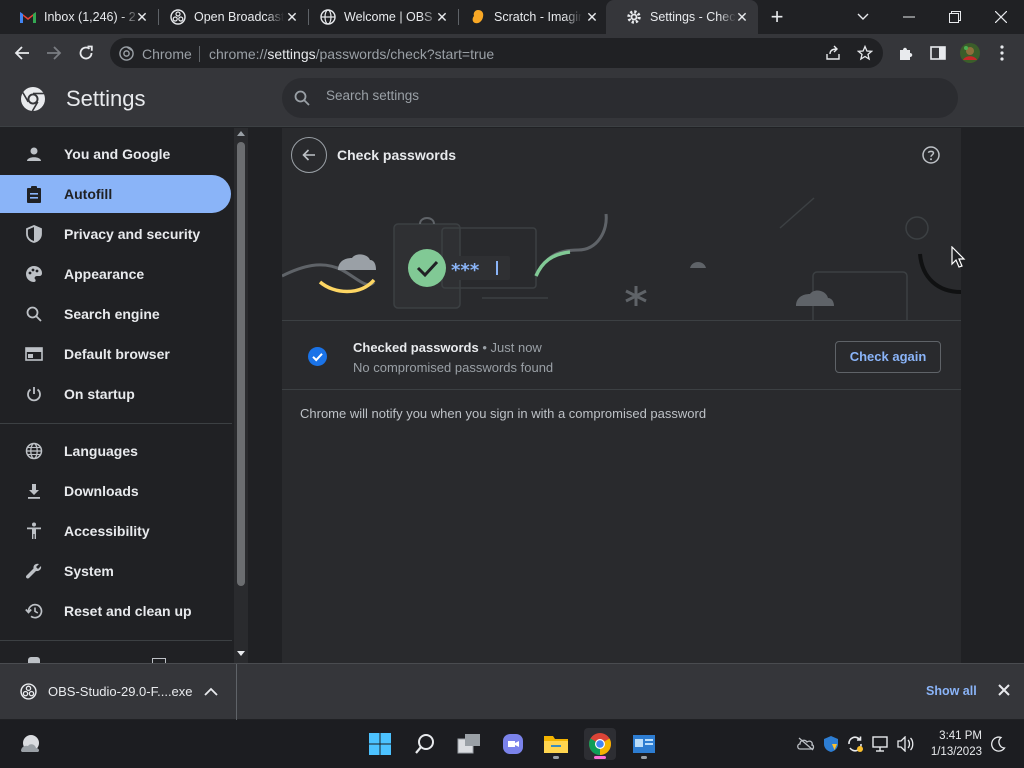  Describe the element at coordinates (380, 744) in the screenshot. I see `windows-start-icon` at that location.